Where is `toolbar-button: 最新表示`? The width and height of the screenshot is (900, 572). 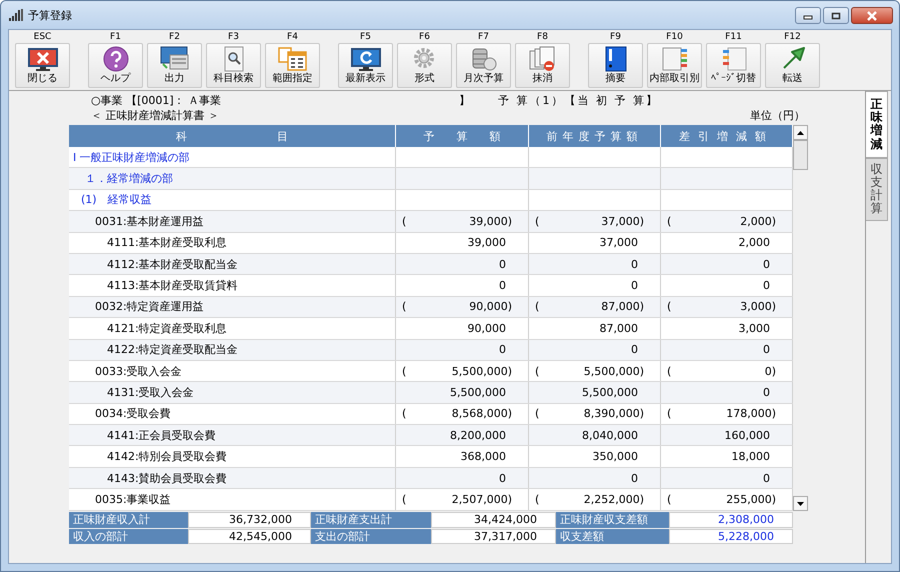
toolbar-button: 最新表示 is located at coordinates (365, 65).